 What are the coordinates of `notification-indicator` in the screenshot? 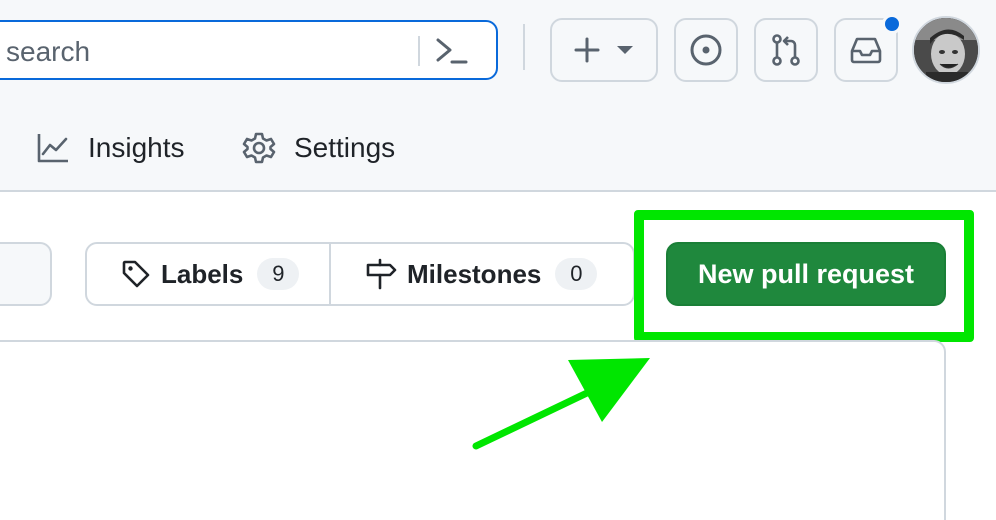 It's located at (892, 24).